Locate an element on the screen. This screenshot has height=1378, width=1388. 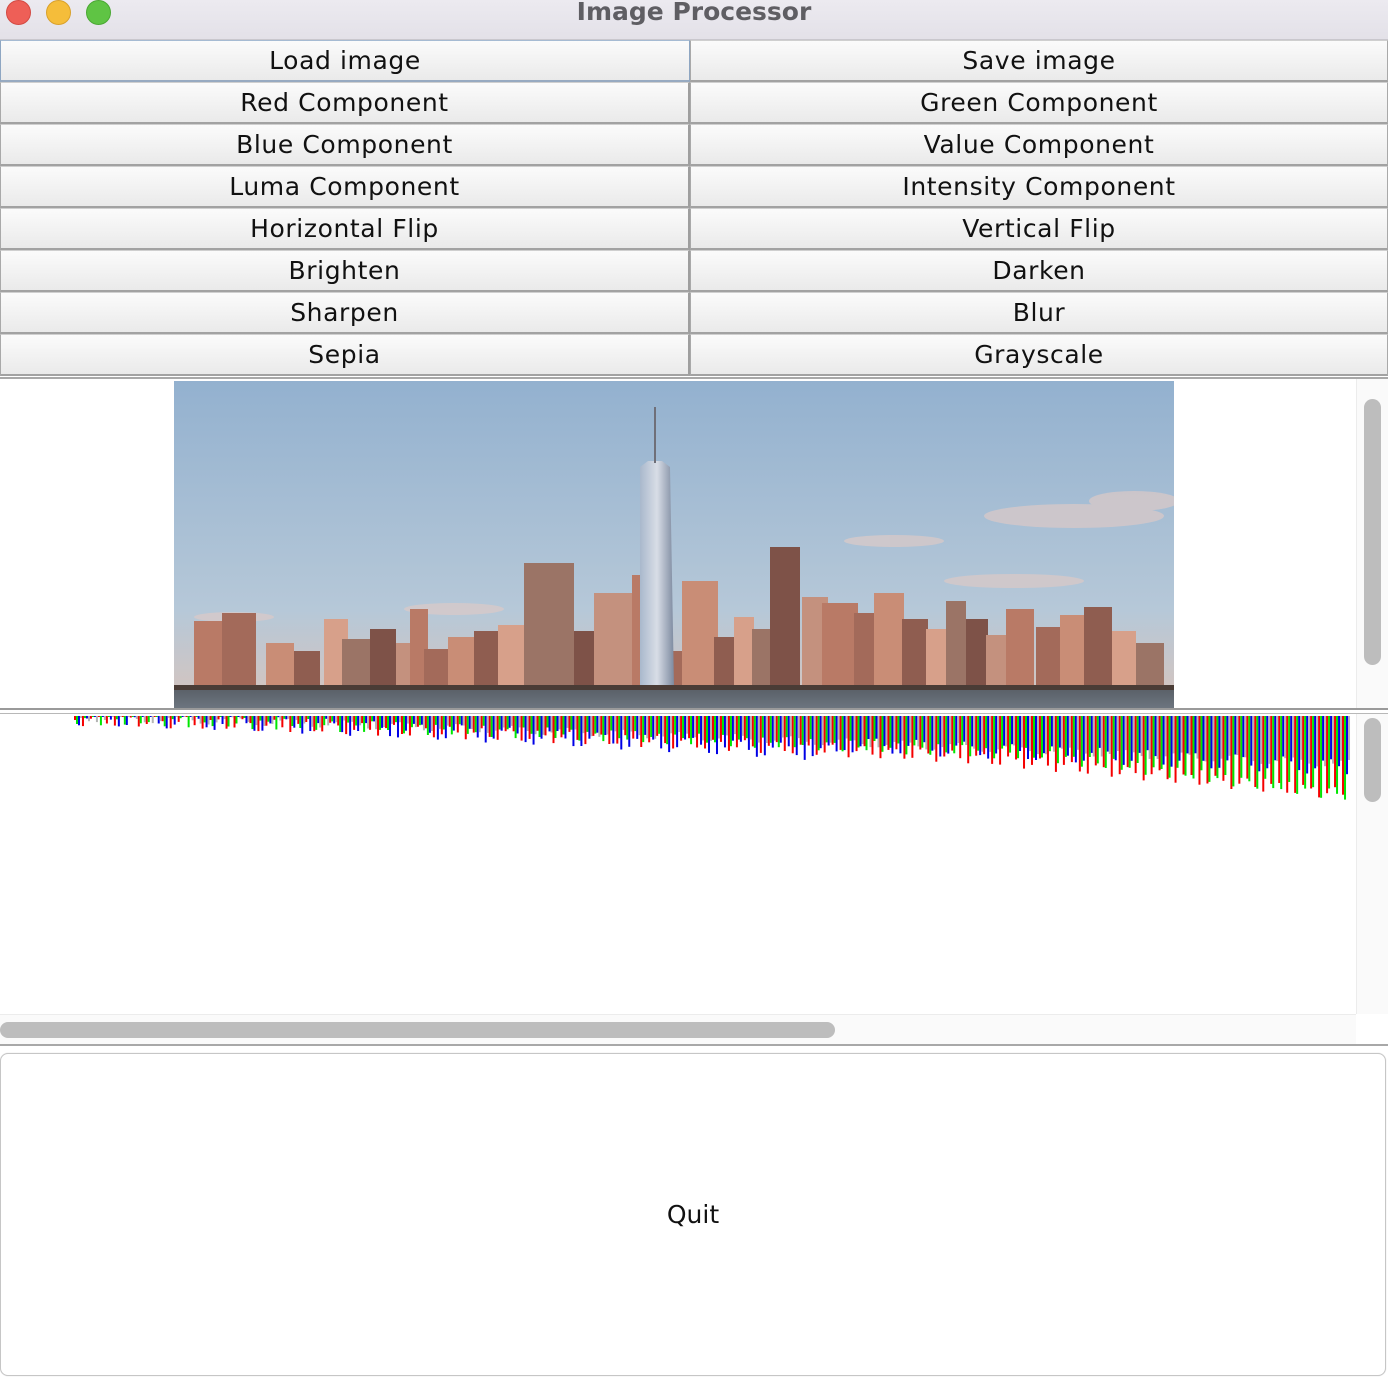
sepia-button: Sepia is located at coordinates (345, 355).